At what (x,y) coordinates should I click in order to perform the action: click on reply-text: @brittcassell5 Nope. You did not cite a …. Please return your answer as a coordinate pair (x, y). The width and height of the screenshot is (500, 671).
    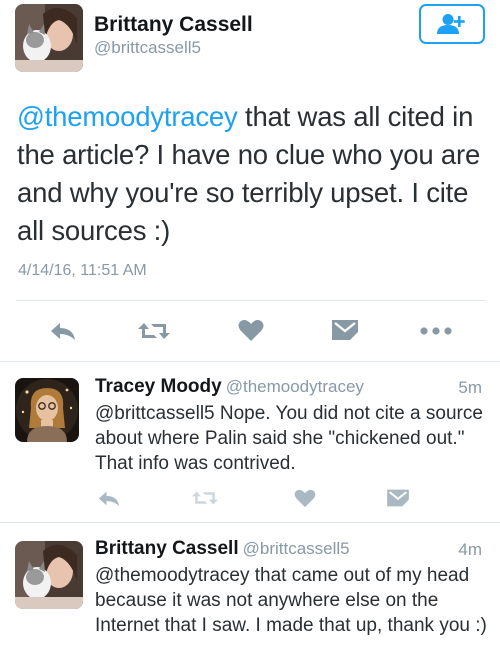
    Looking at the image, I should click on (289, 438).